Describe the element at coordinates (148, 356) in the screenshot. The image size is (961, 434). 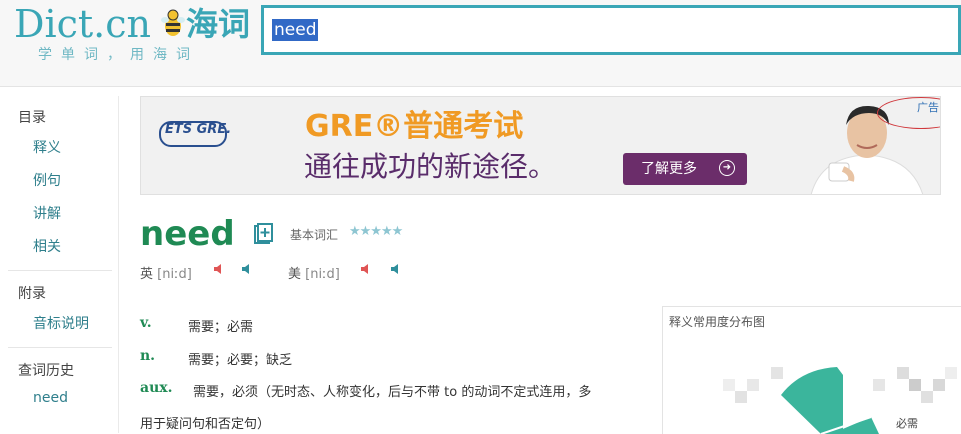
I see `definition-pos: n.` at that location.